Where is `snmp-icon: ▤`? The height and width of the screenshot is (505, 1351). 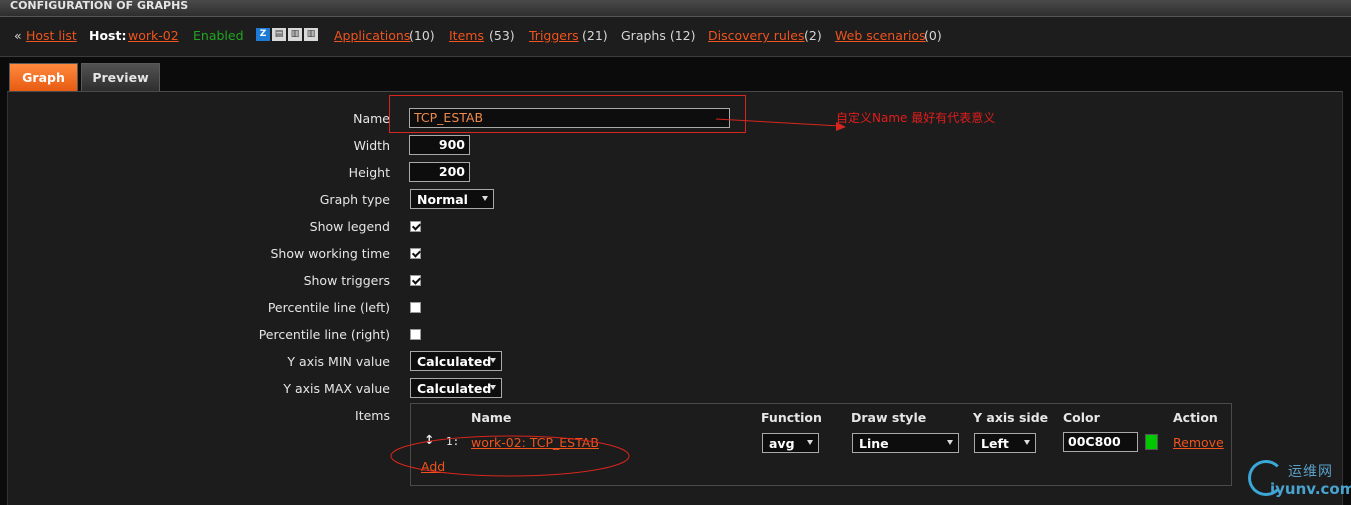 snmp-icon: ▤ is located at coordinates (279, 34).